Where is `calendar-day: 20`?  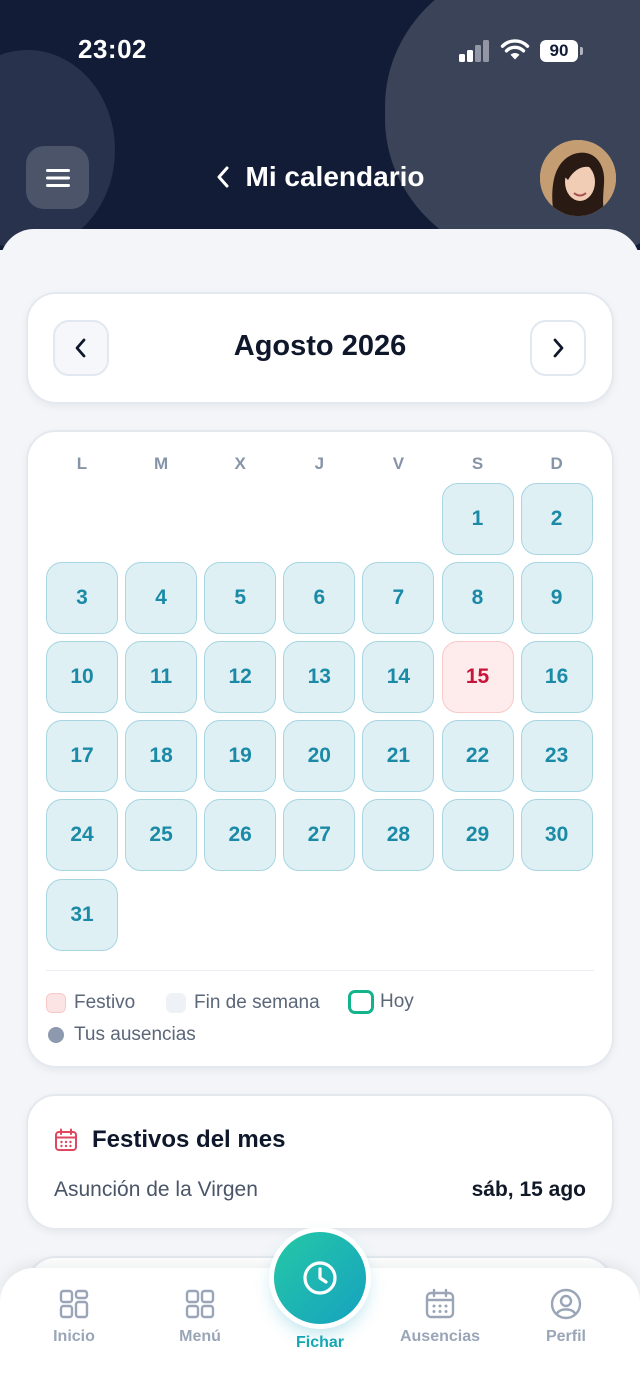 calendar-day: 20 is located at coordinates (319, 756).